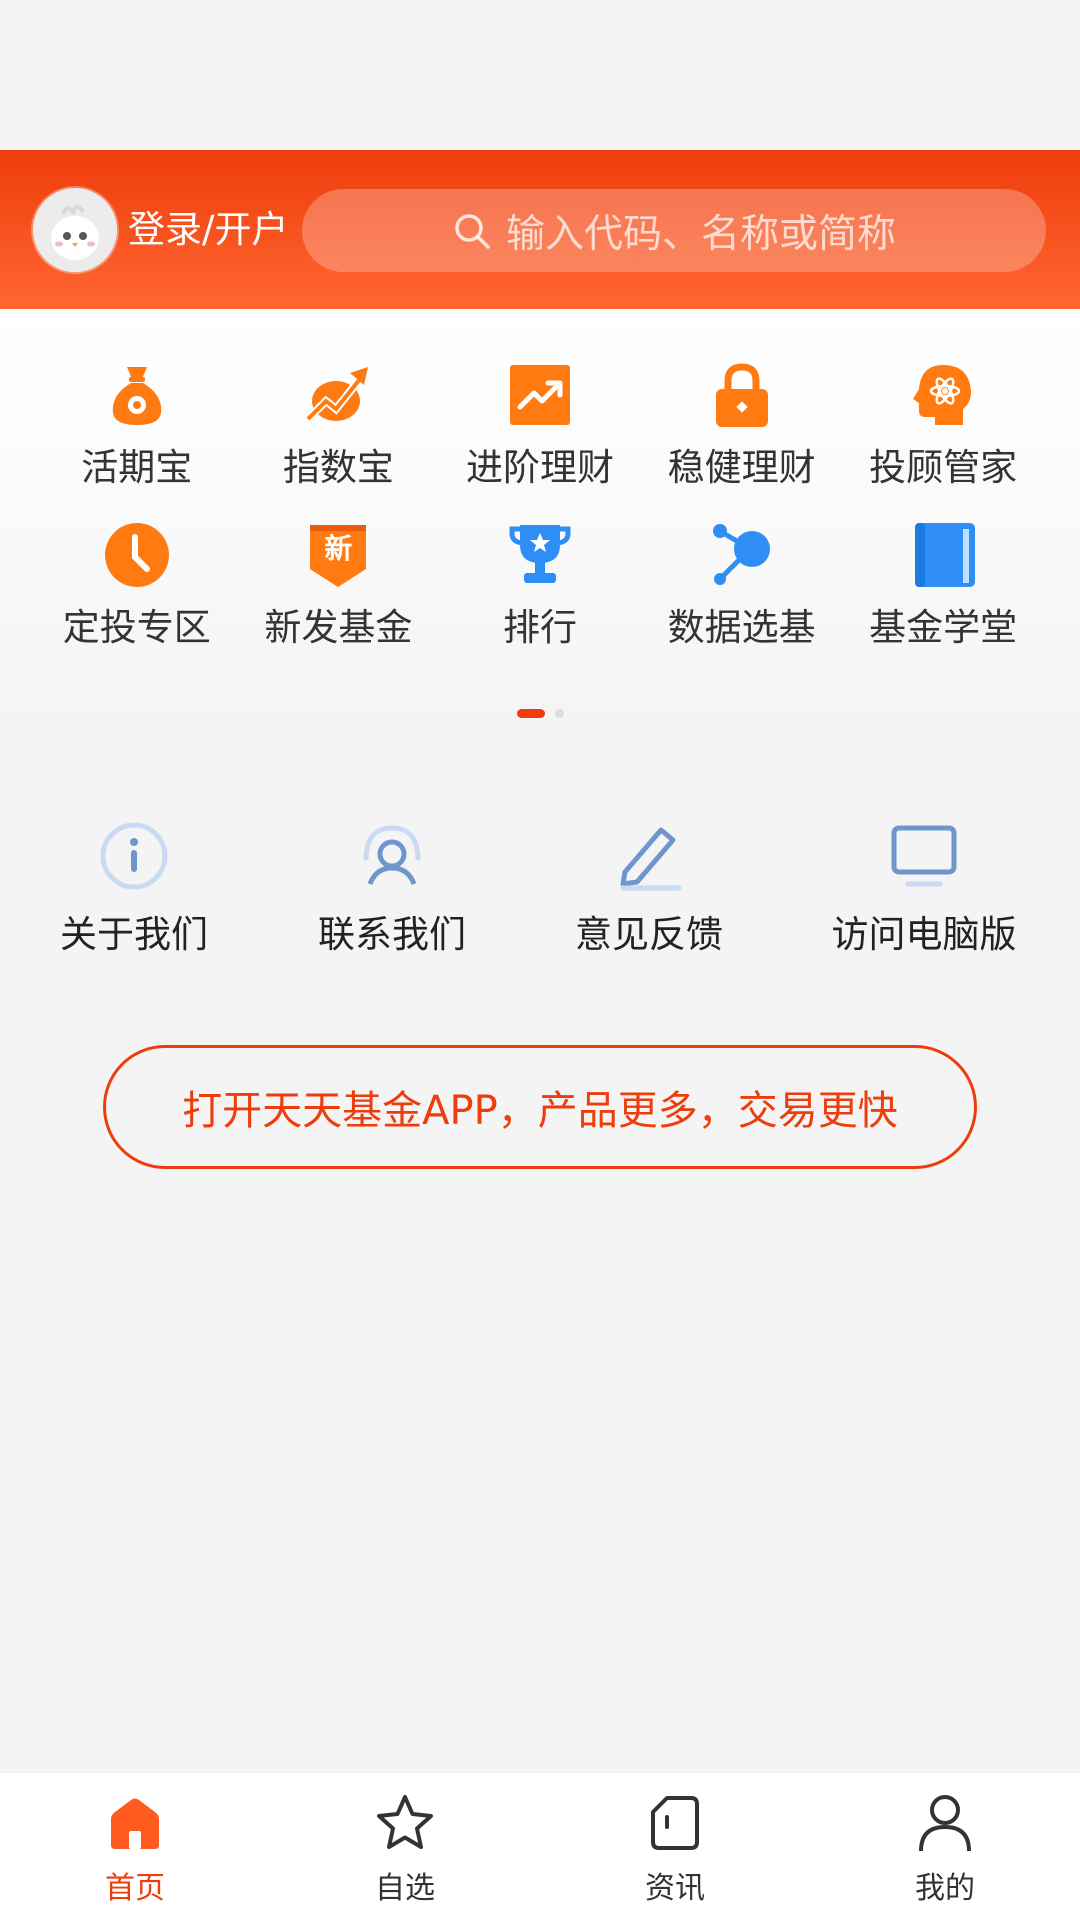 Image resolution: width=1080 pixels, height=1920 pixels. I want to click on tab-label: 我的, so click(945, 1888).